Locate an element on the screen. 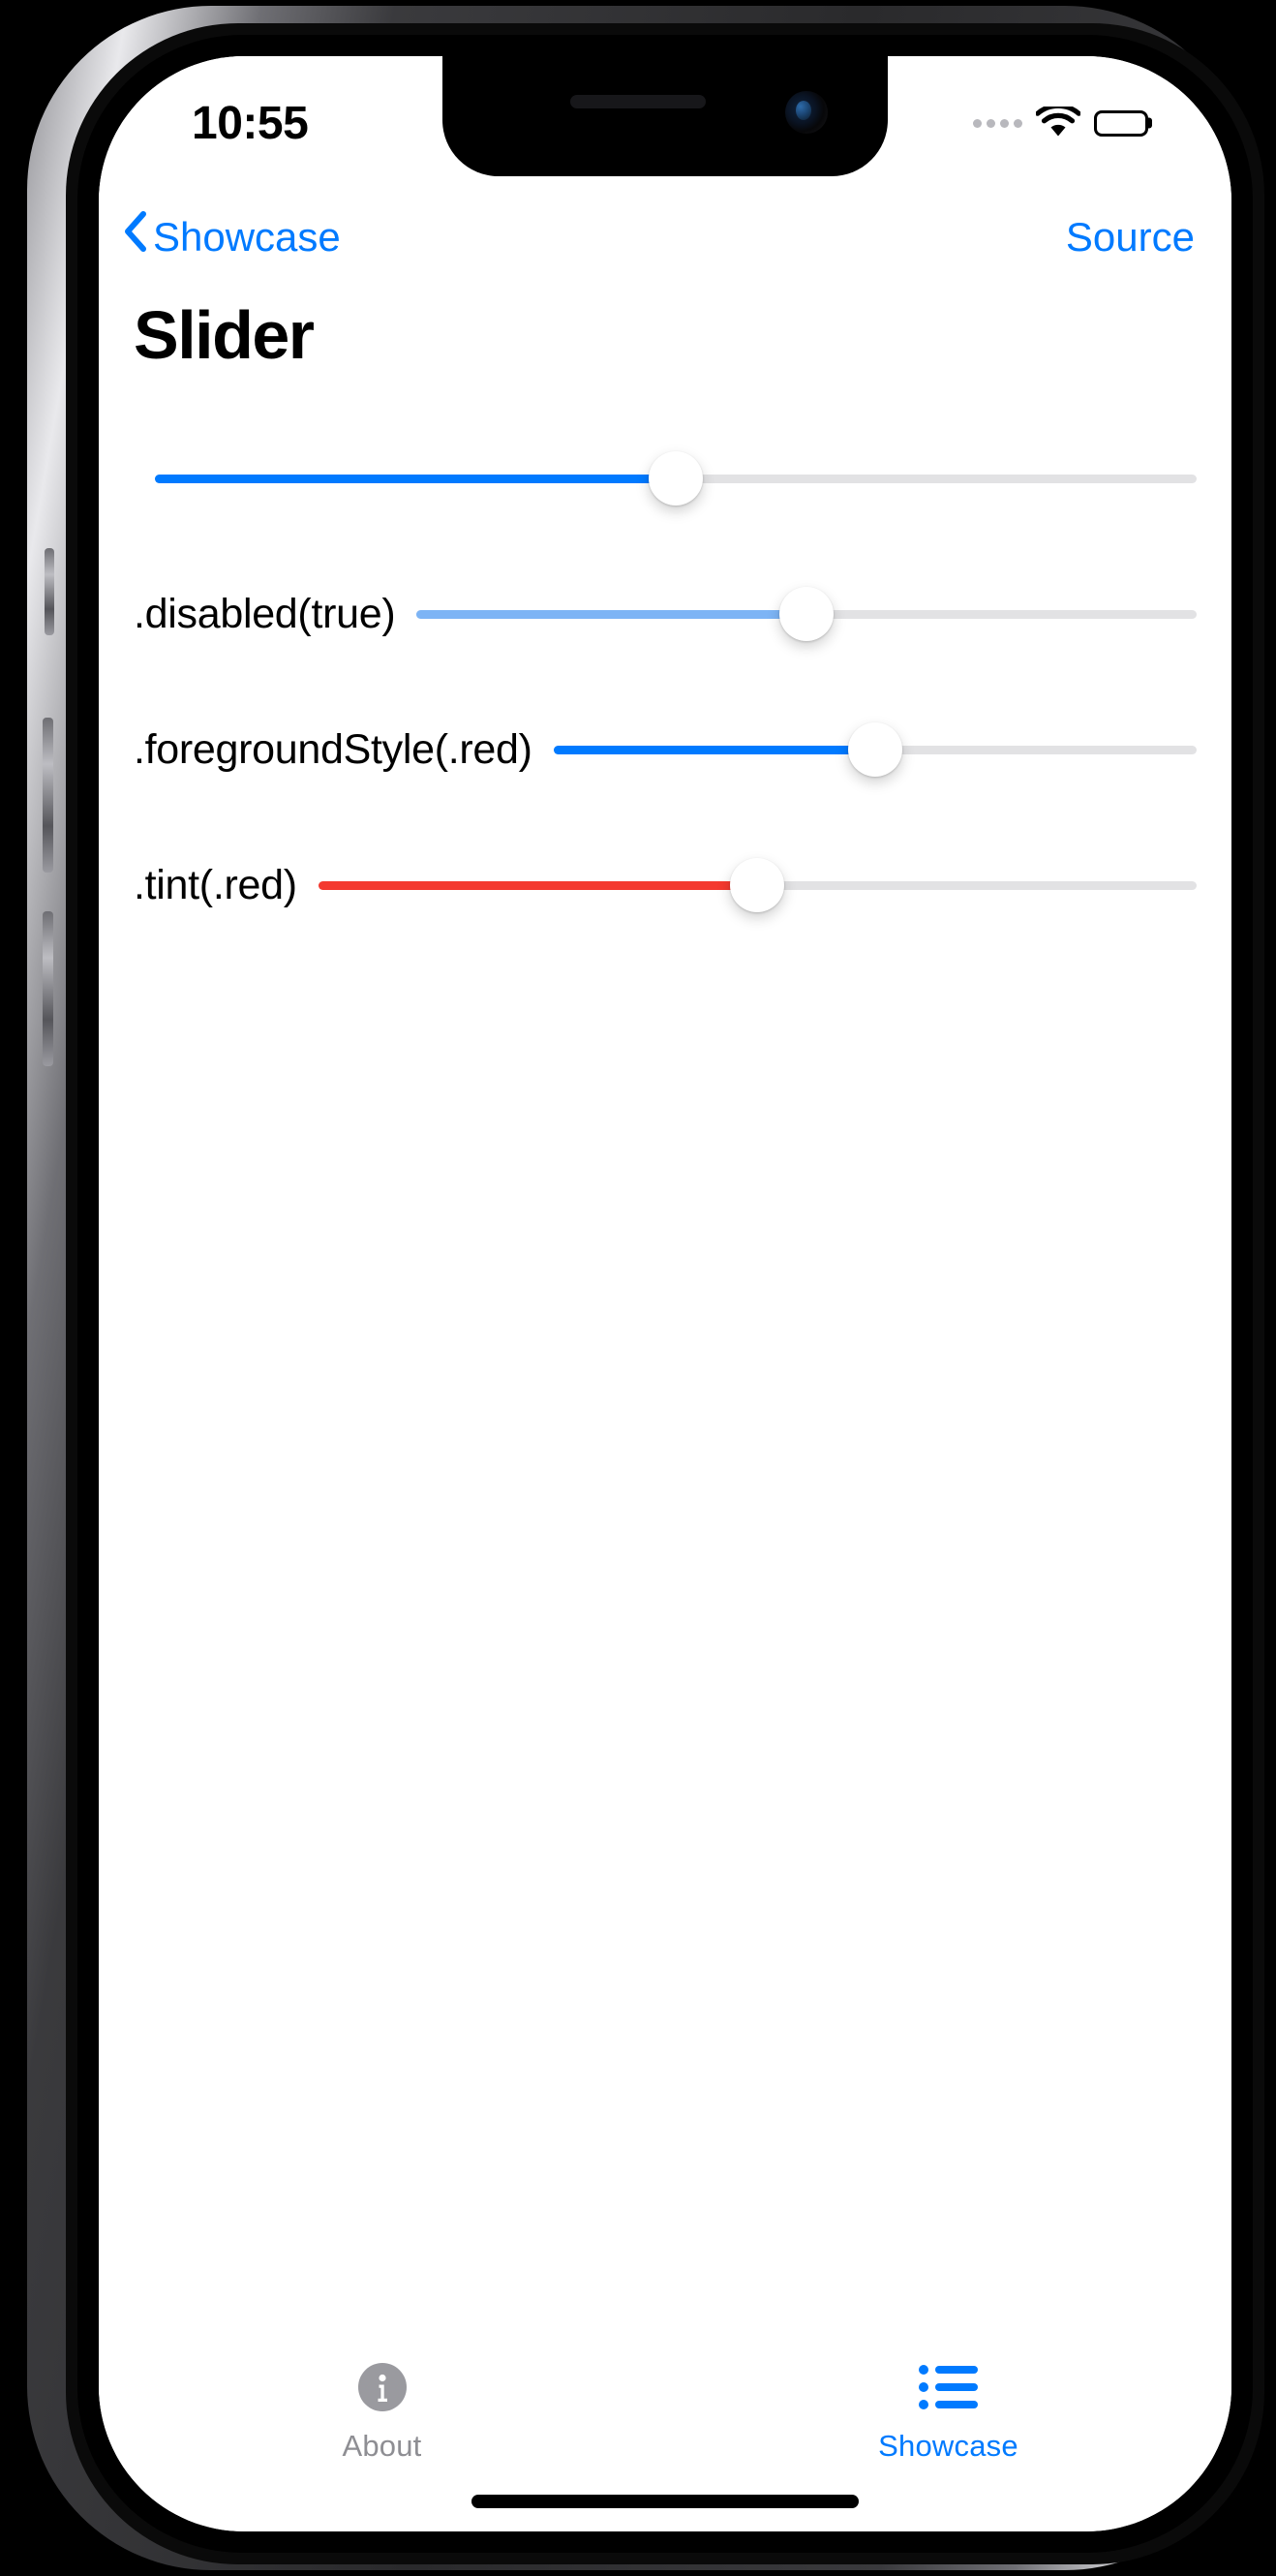  source-button: Source is located at coordinates (1130, 237).